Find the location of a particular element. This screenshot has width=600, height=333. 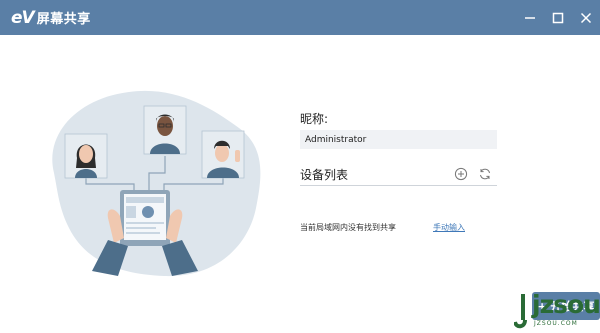

window-controls is located at coordinates (558, 17).